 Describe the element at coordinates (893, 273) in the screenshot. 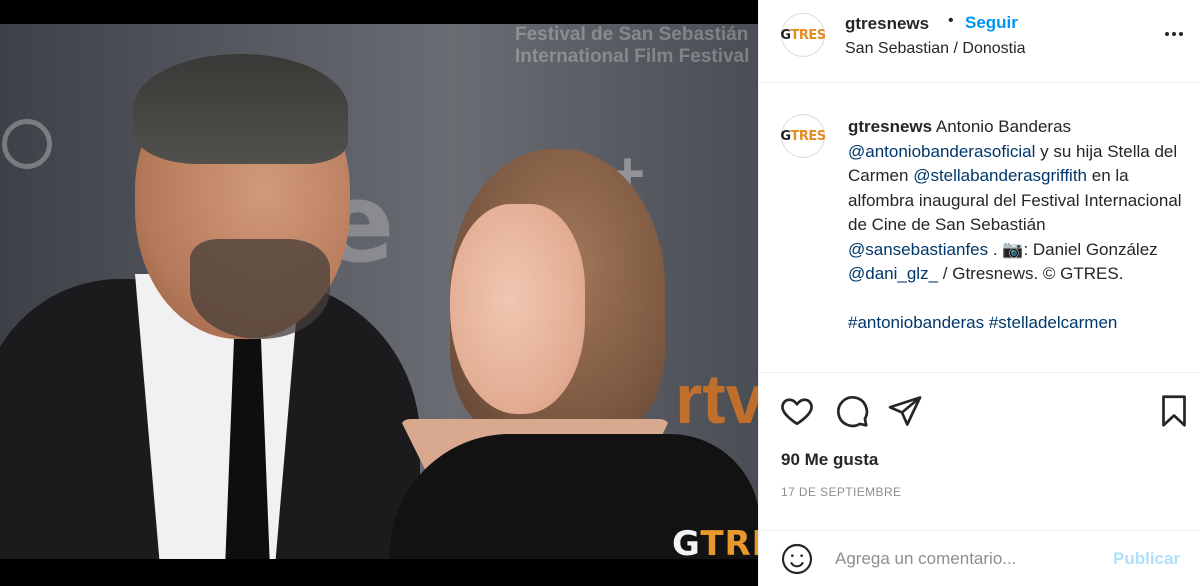

I see `mention-dani-glz: @dani_glz_` at that location.